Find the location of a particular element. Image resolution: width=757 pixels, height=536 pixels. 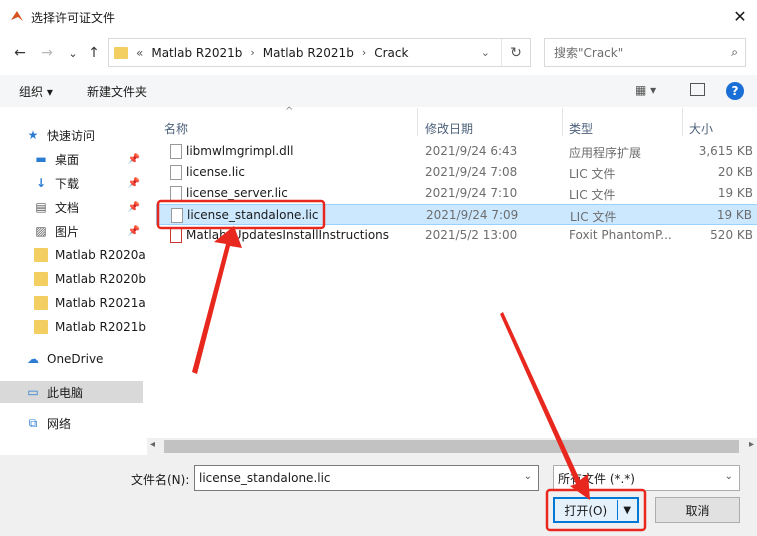

open-button-label: 打开(O) is located at coordinates (586, 510).